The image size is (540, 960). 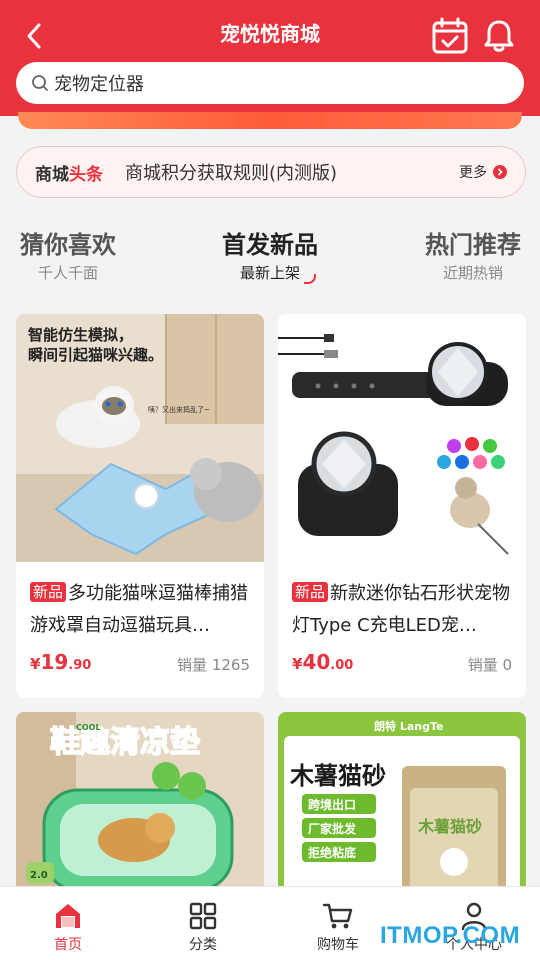 What do you see at coordinates (332, 852) in the screenshot?
I see `image-point: 拒绝粘底` at bounding box center [332, 852].